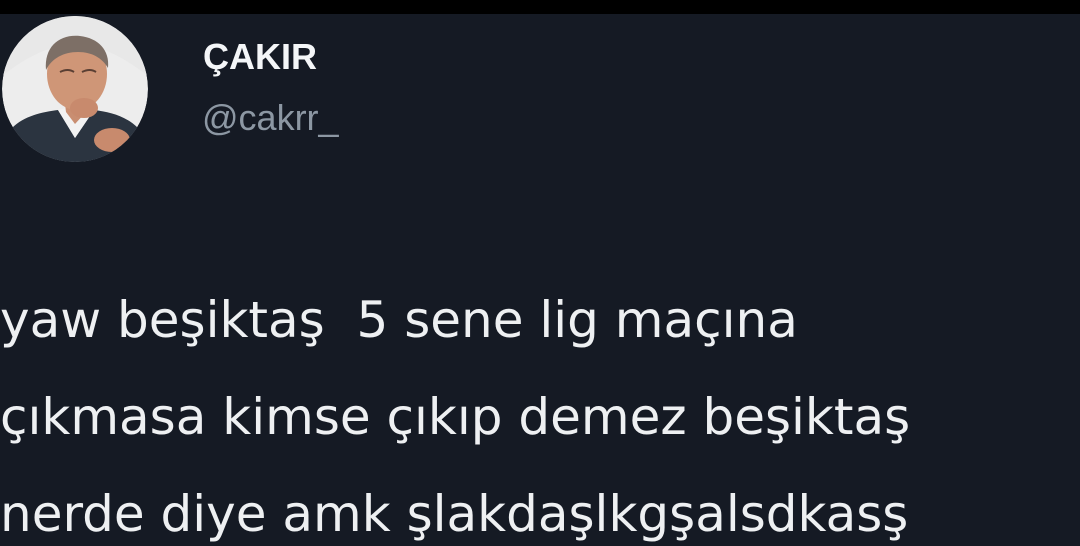 The image size is (1080, 546). What do you see at coordinates (399, 320) in the screenshot?
I see `tweet-text-line: yaw beşiktaş 5 sene lig maçına` at bounding box center [399, 320].